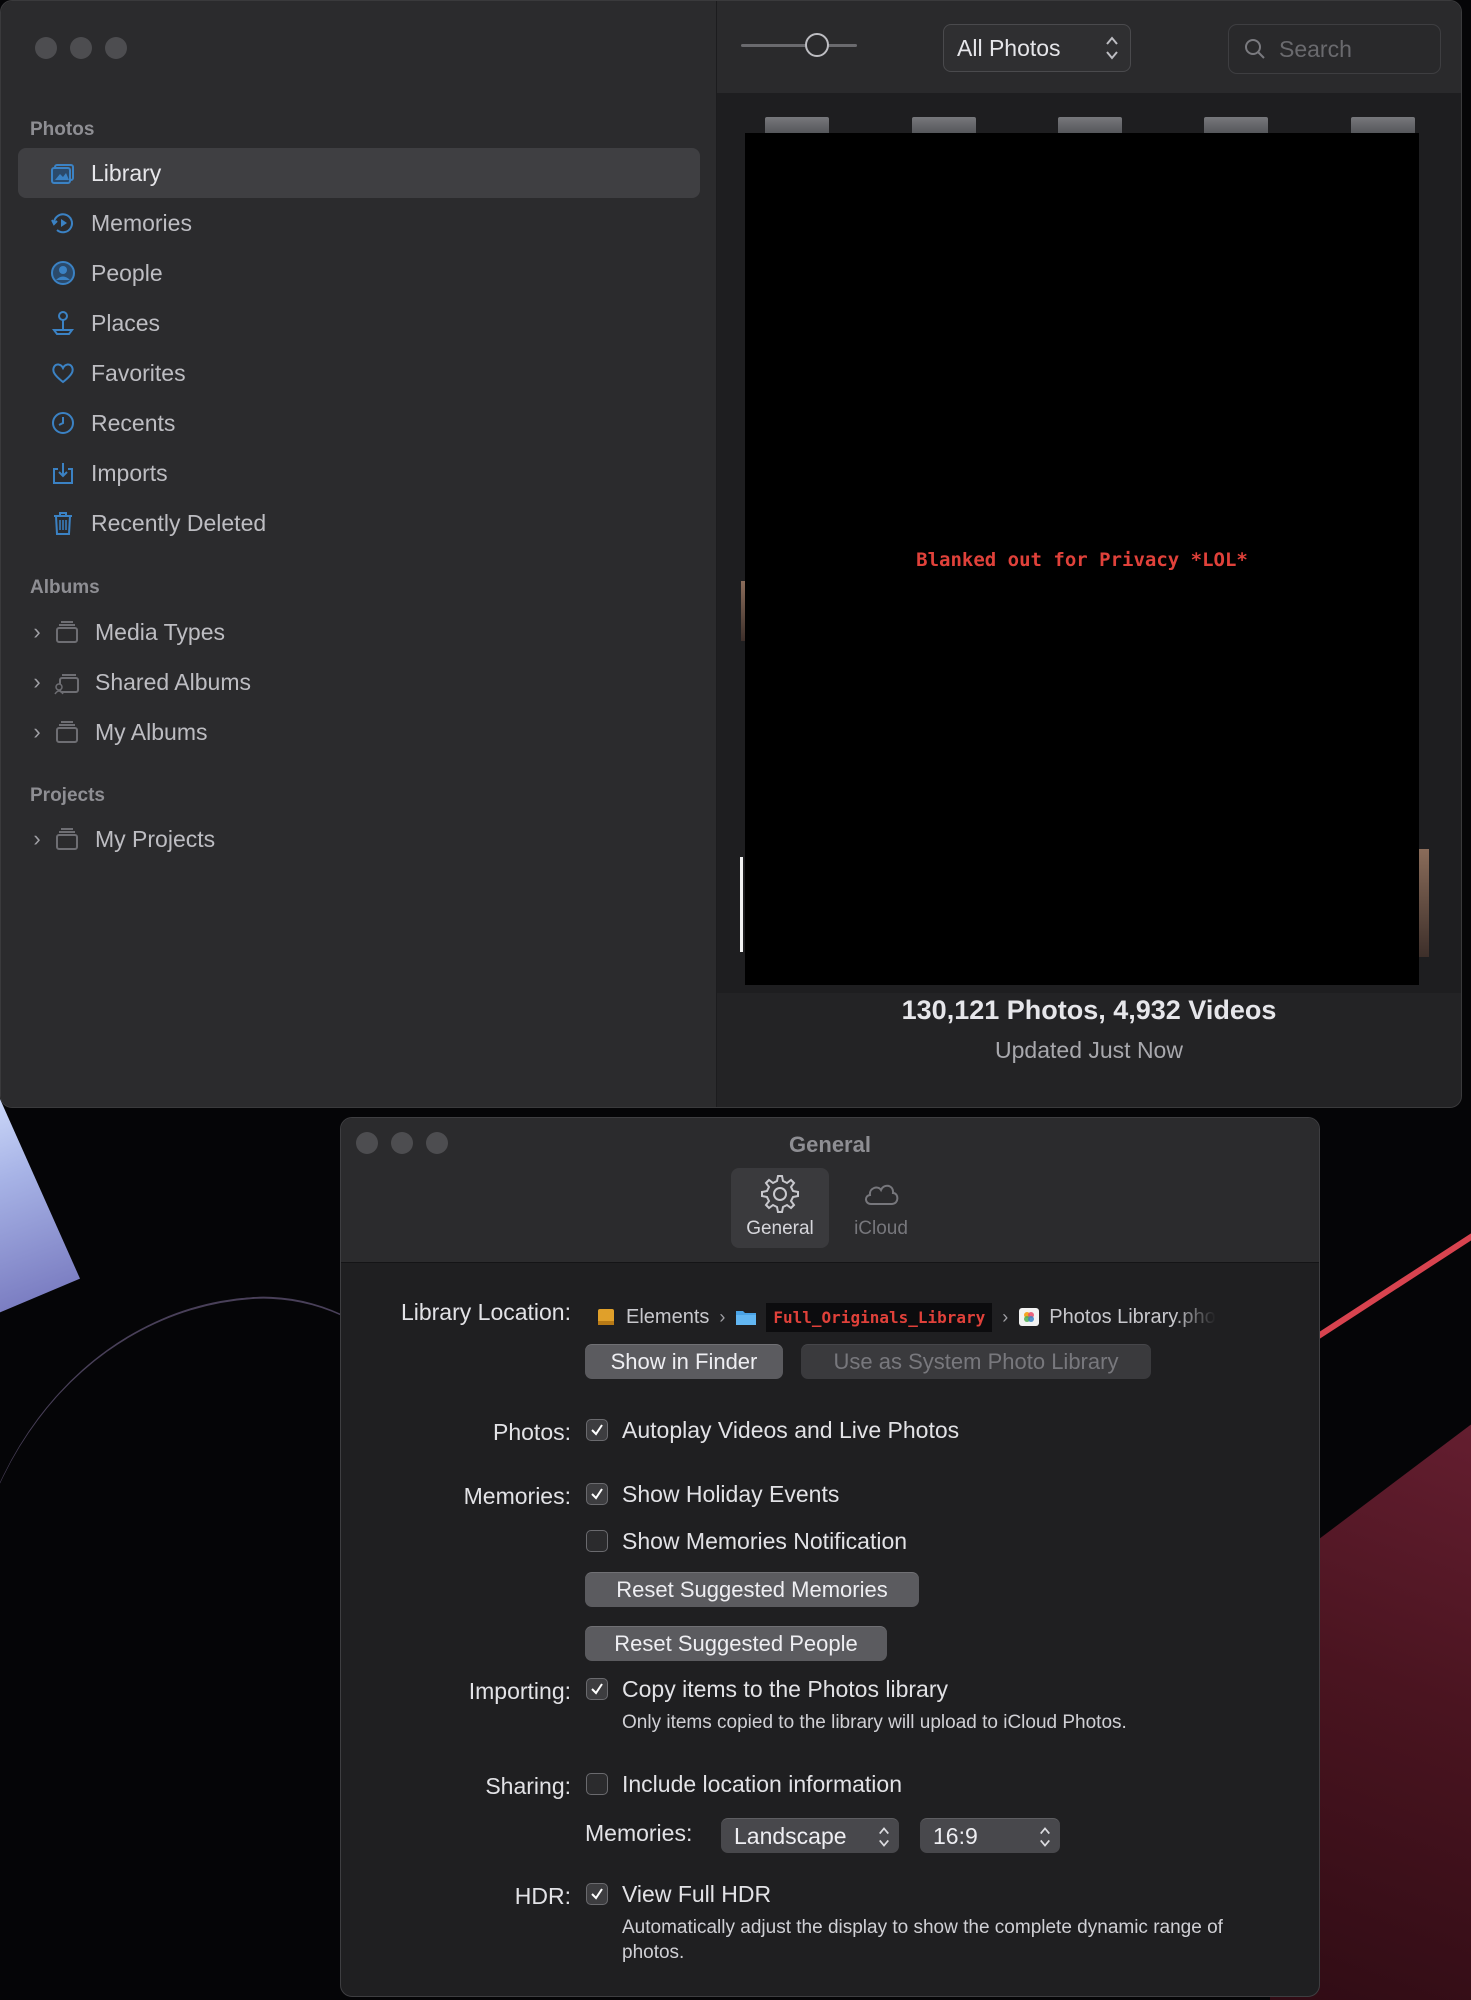 The width and height of the screenshot is (1471, 2000). I want to click on sidebar-item-label: Imports, so click(129, 472).